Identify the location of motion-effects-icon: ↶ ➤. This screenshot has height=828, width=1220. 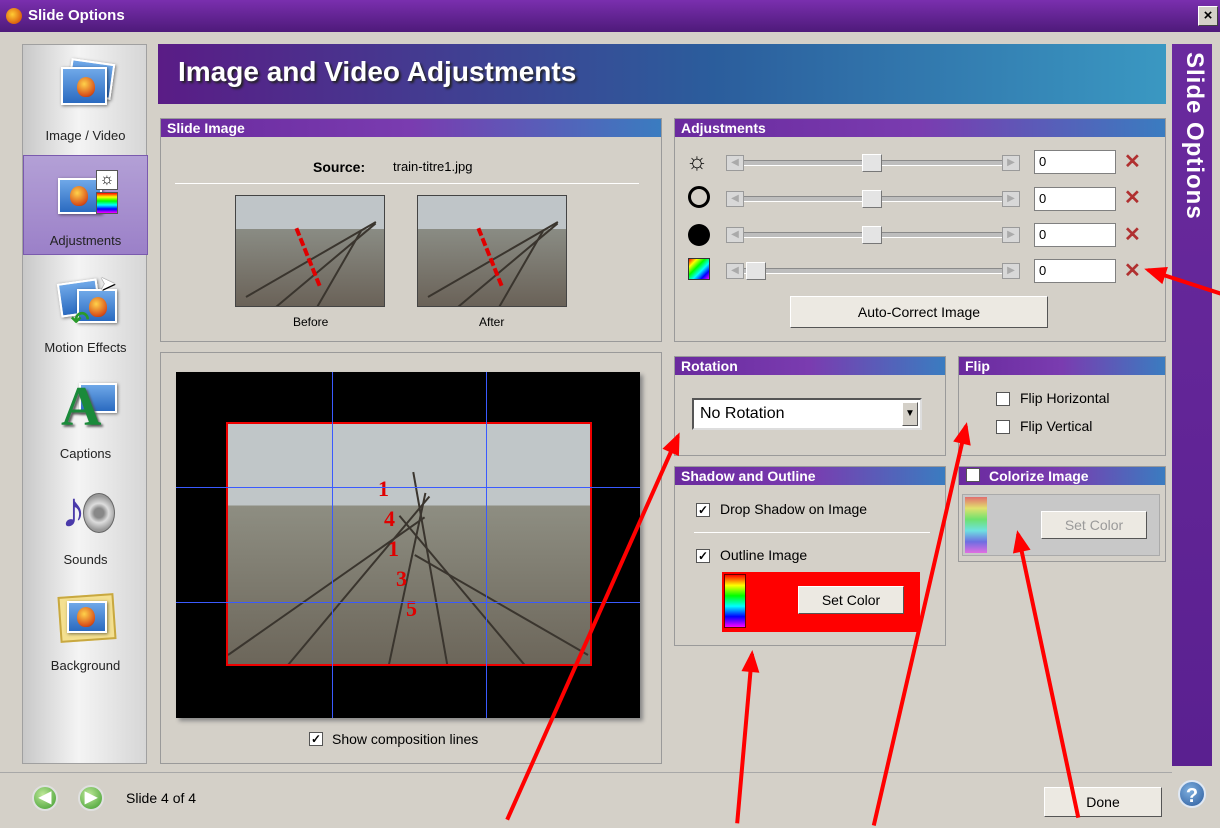
(87, 301).